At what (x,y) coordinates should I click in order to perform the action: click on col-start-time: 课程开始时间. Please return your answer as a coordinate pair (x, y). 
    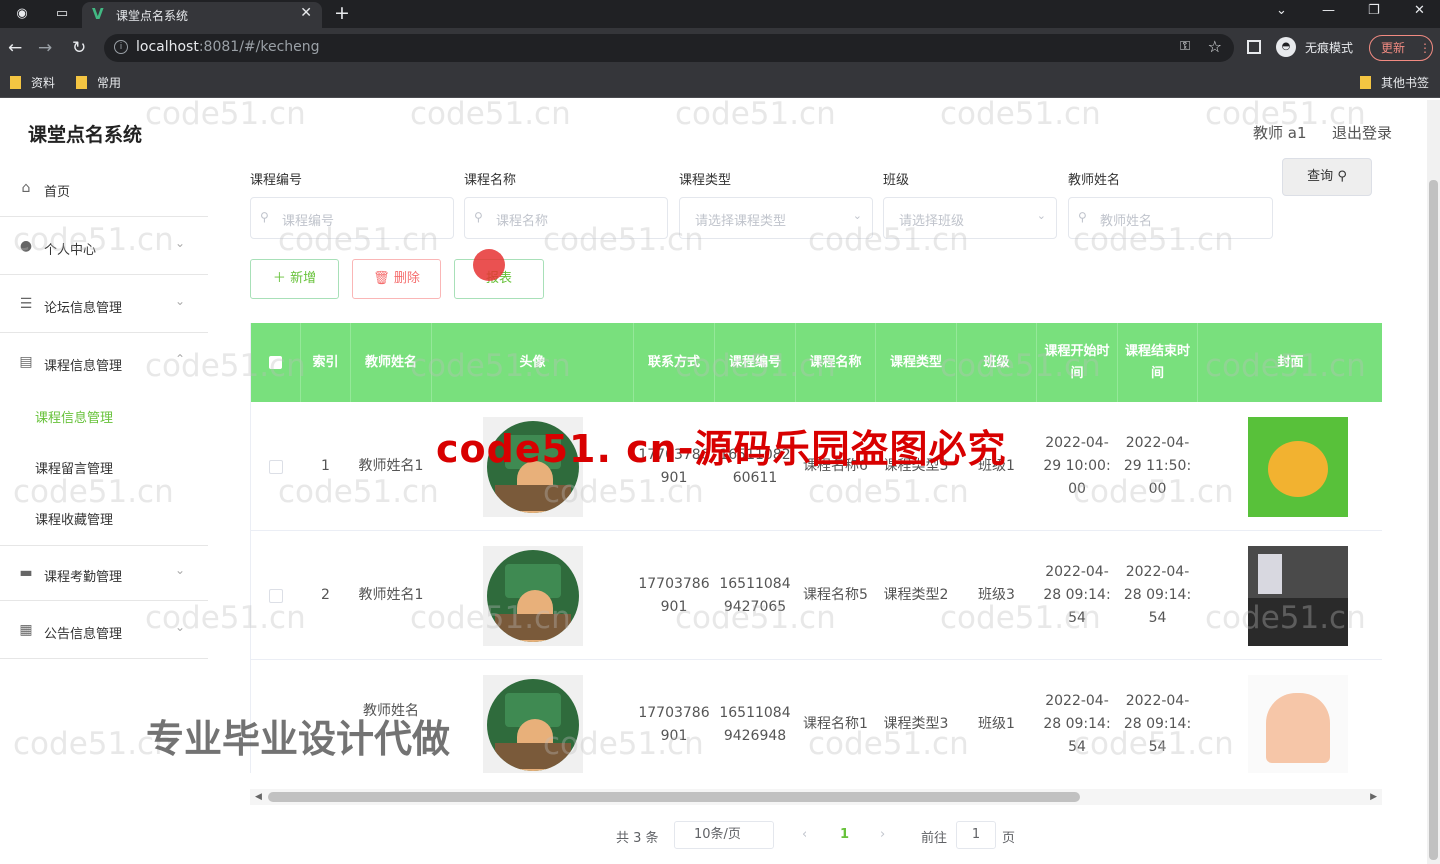
    Looking at the image, I should click on (1077, 362).